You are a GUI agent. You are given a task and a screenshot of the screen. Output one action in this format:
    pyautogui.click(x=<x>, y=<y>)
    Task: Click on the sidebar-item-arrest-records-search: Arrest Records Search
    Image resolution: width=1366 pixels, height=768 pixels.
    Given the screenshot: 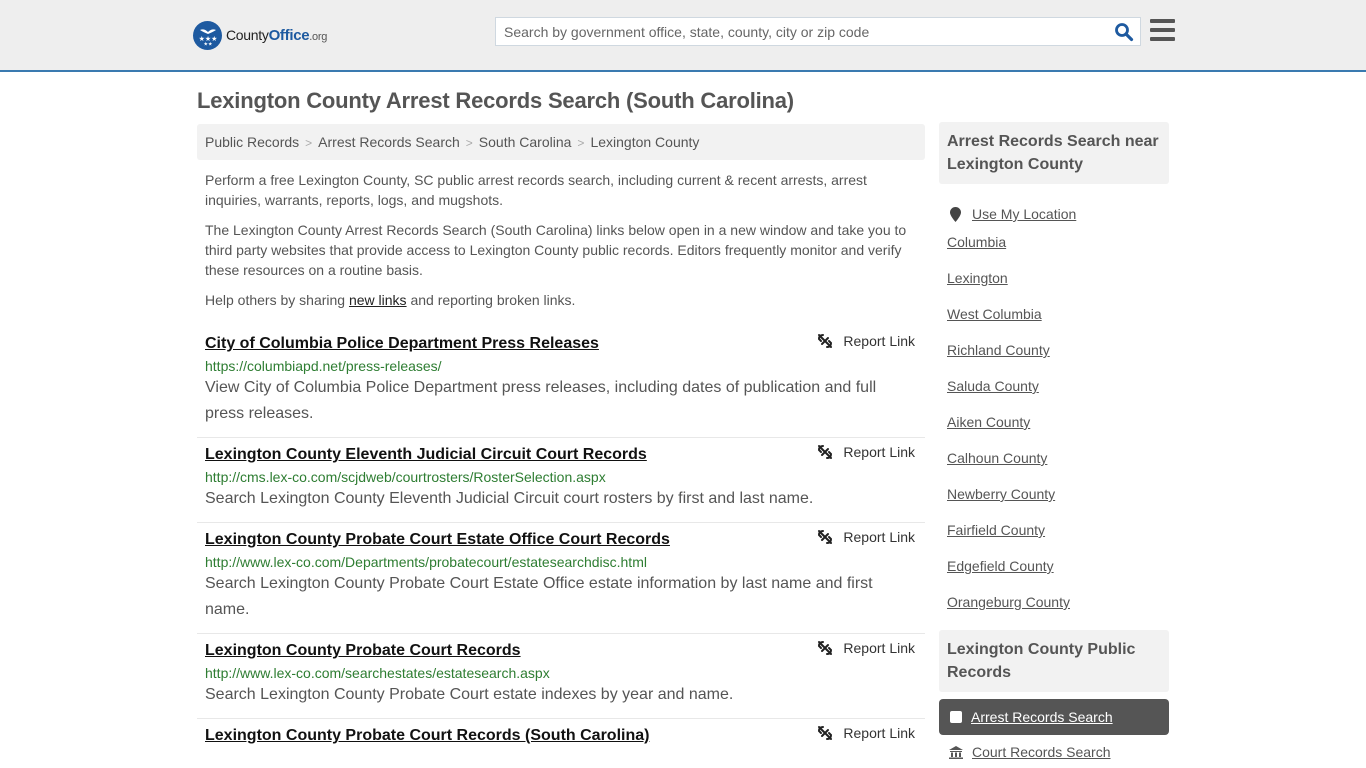 What is the action you would take?
    pyautogui.click(x=1054, y=717)
    